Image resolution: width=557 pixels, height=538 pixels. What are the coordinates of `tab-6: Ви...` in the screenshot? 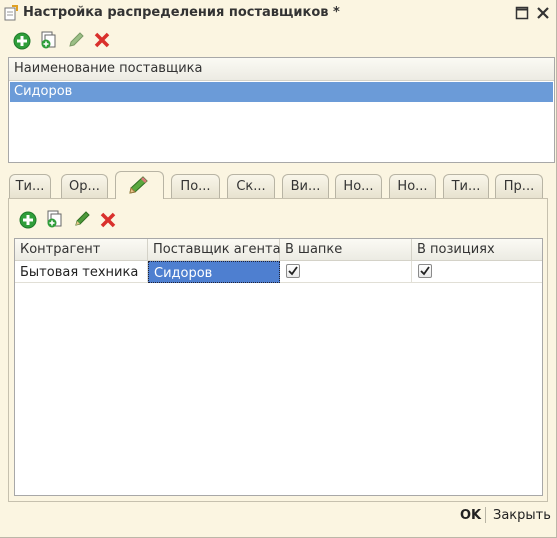 It's located at (305, 186).